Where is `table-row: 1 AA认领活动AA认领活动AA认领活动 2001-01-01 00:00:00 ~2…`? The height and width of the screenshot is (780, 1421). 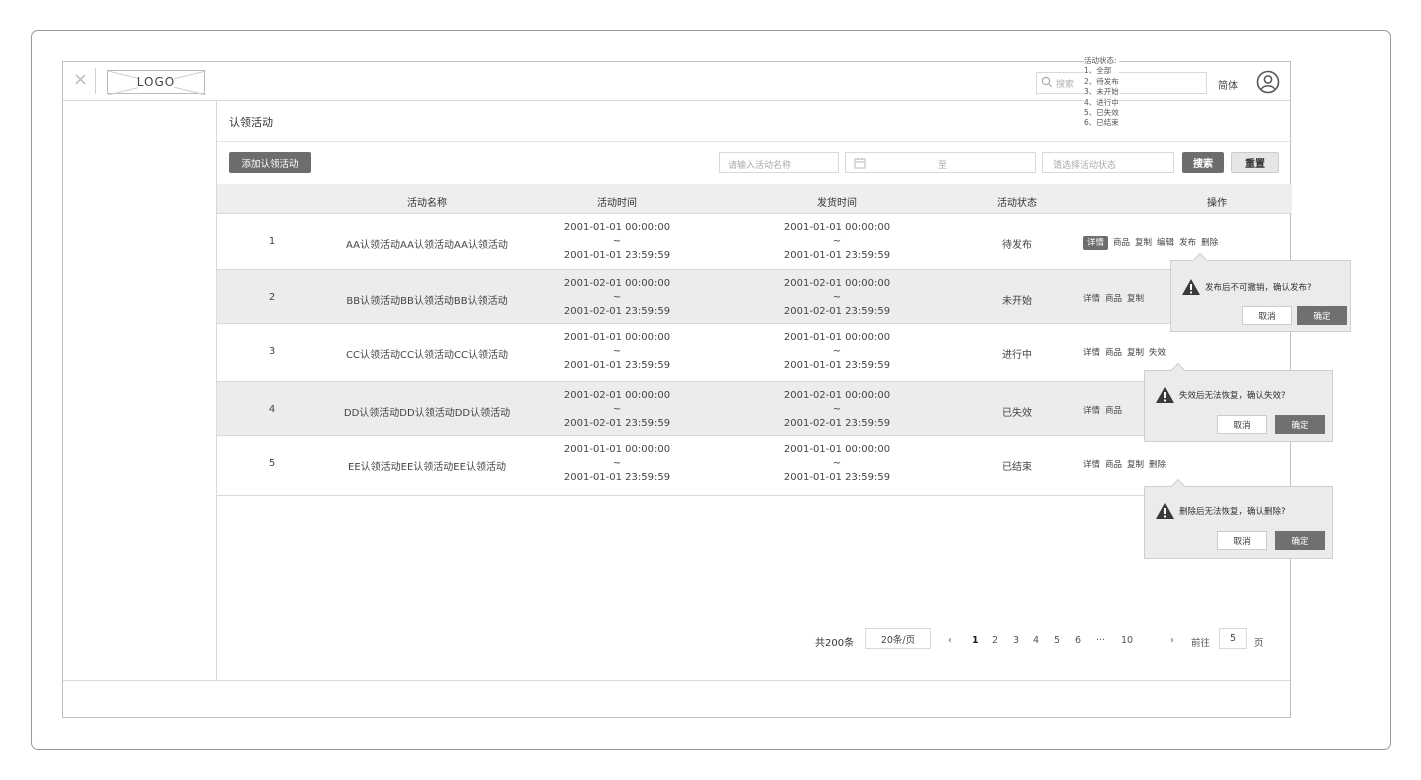 table-row: 1 AA认领活动AA认领活动AA认领活动 2001-01-01 00:00:00 ~2… is located at coordinates (754, 242).